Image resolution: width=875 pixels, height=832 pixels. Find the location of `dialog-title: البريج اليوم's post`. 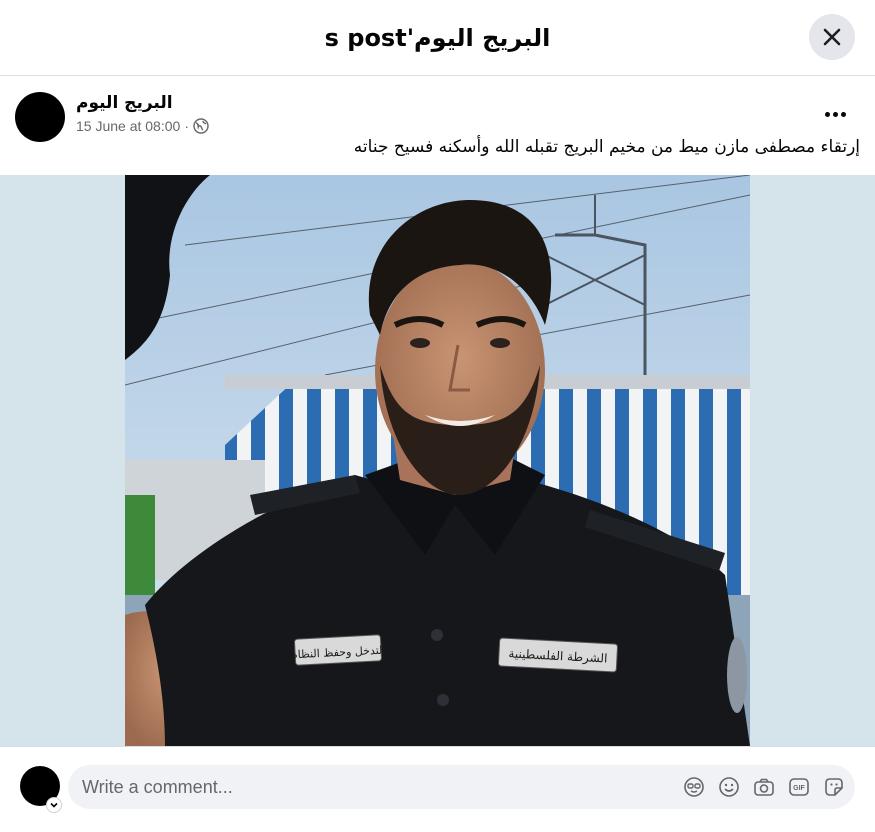

dialog-title: البريج اليوم's post is located at coordinates (437, 37).